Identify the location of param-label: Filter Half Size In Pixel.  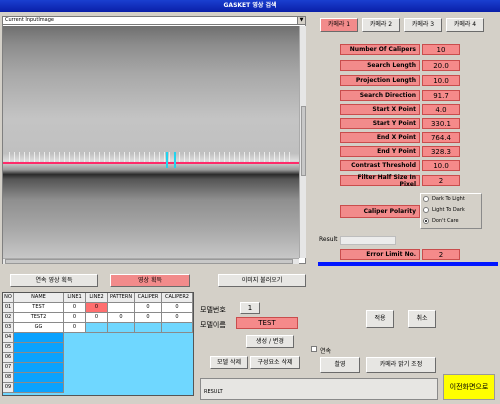
(380, 181).